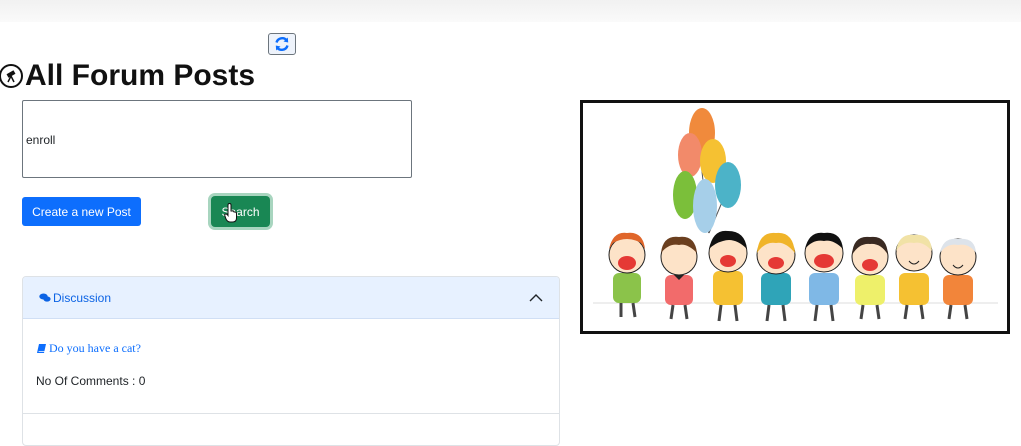 Image resolution: width=1021 pixels, height=446 pixels. Describe the element at coordinates (41, 348) in the screenshot. I see `book-icon` at that location.